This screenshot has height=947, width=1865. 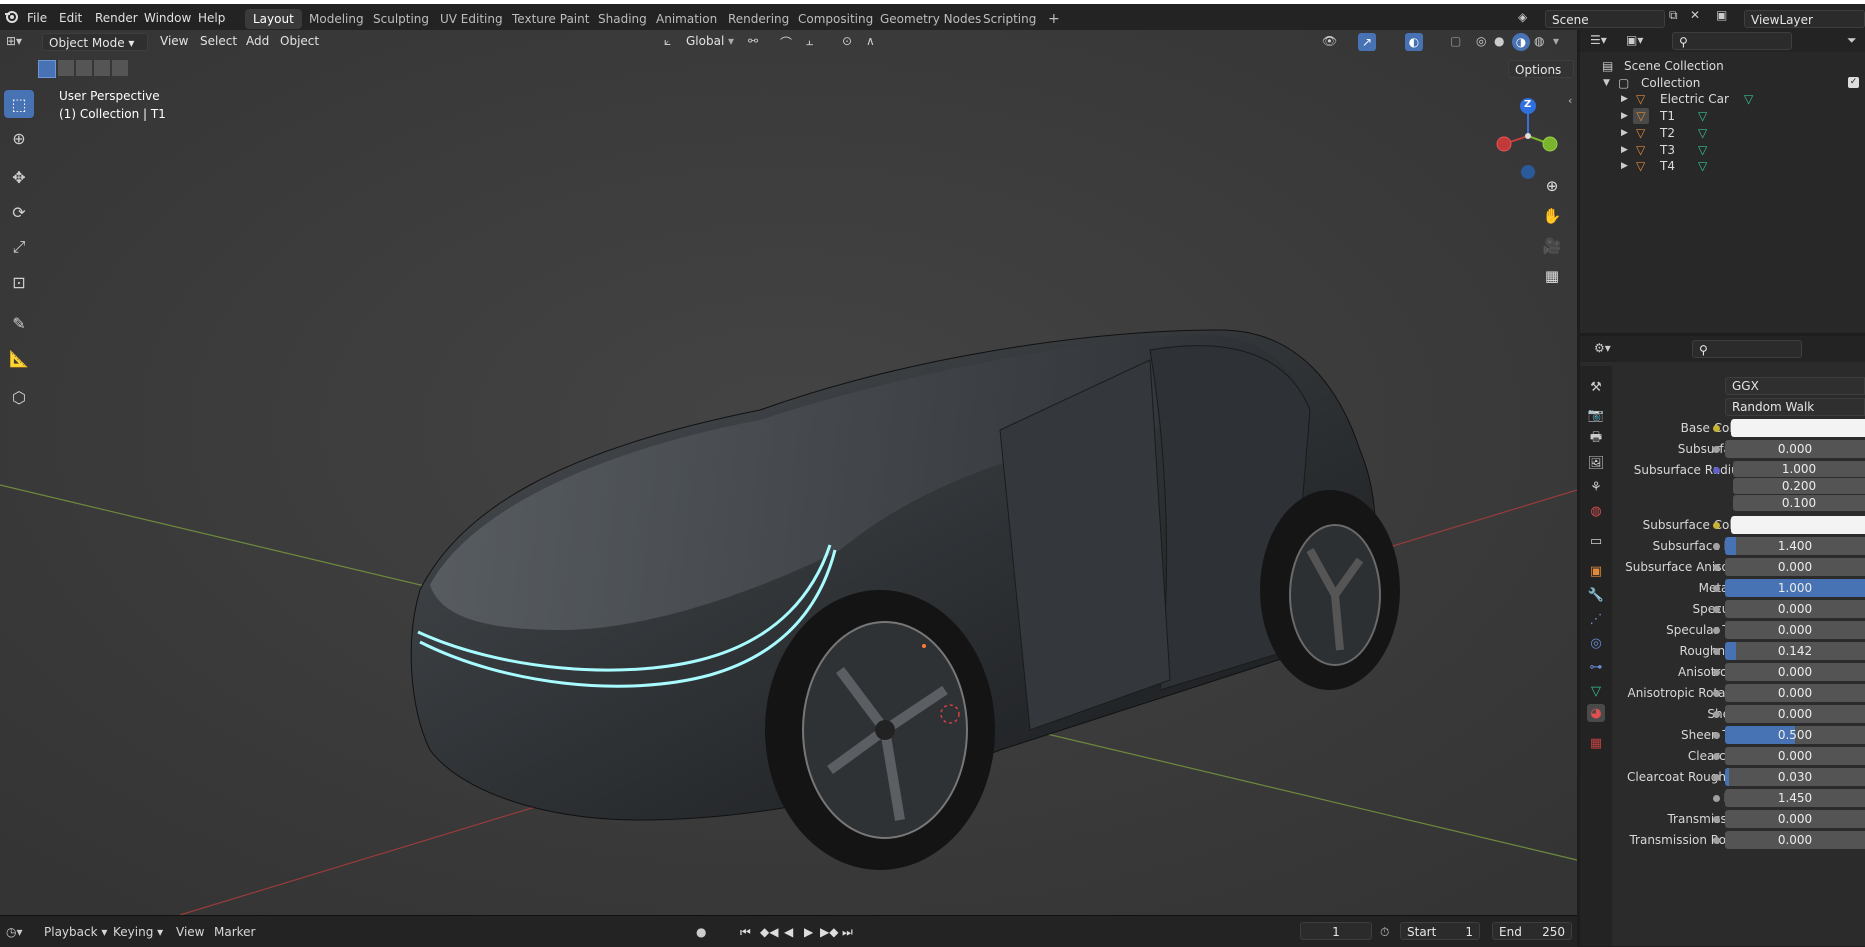 I want to click on play-icon: ▶, so click(x=808, y=932).